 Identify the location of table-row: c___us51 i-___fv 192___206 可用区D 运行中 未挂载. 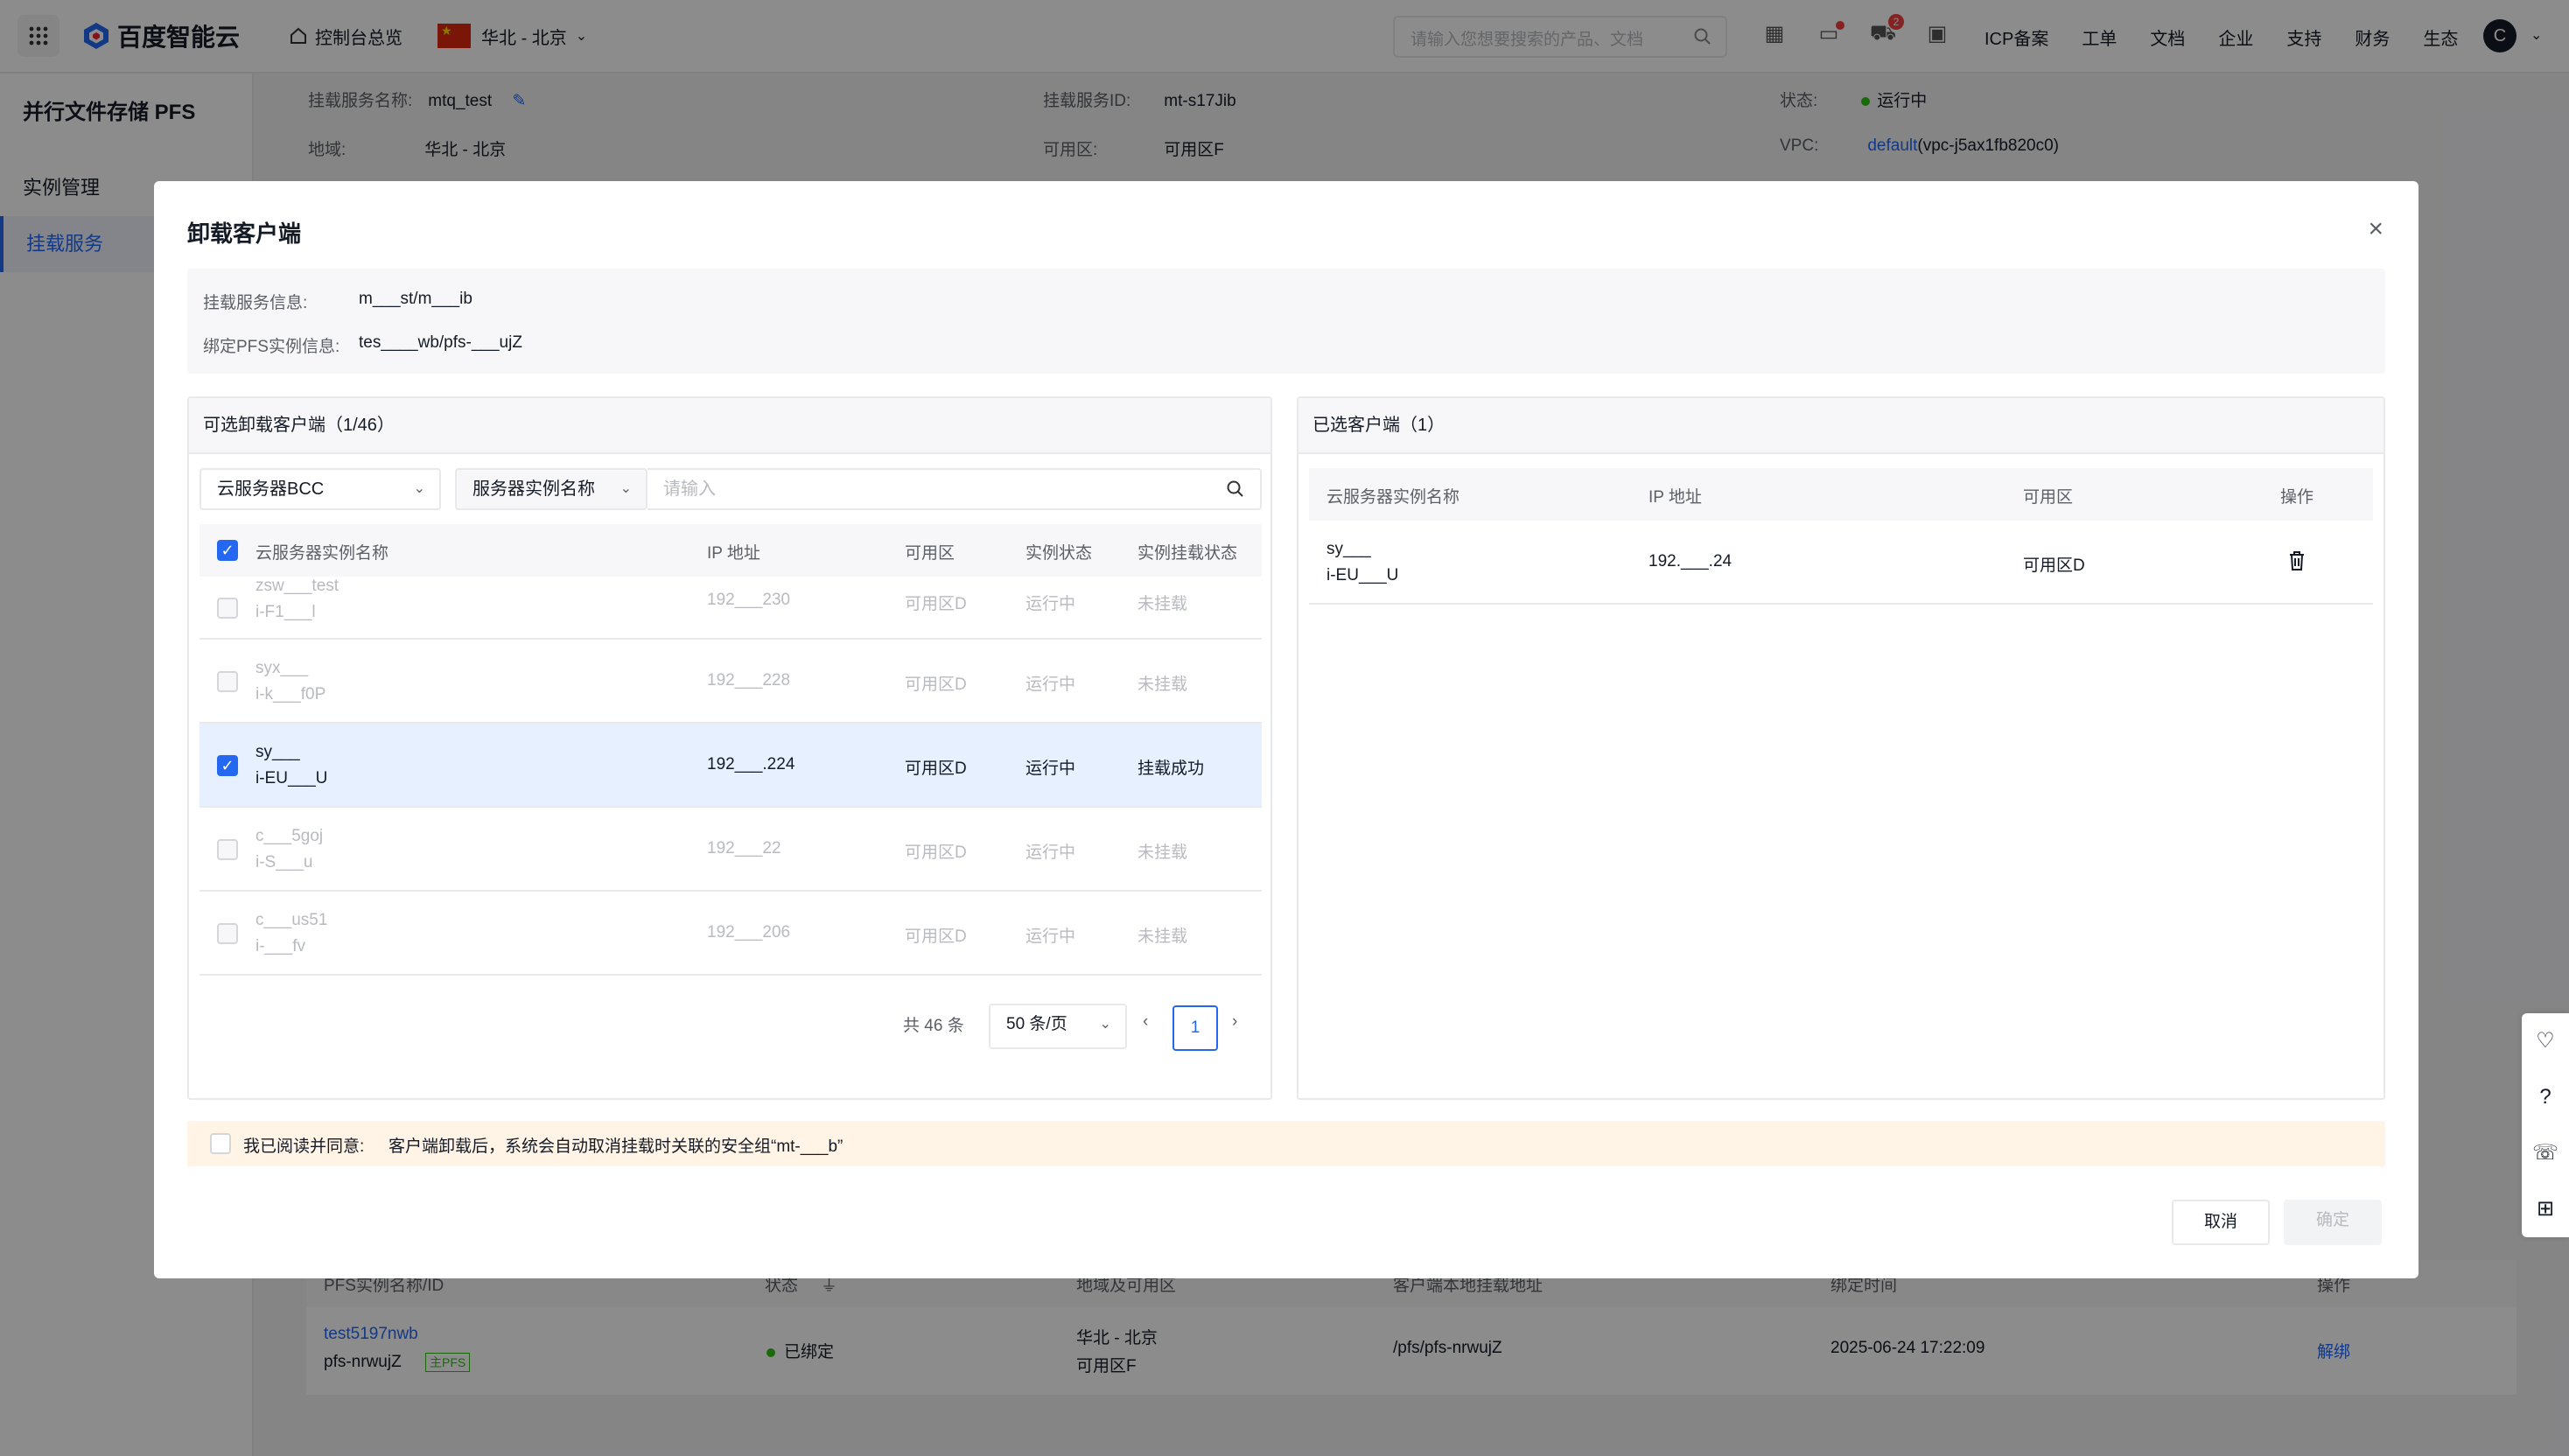
(731, 934).